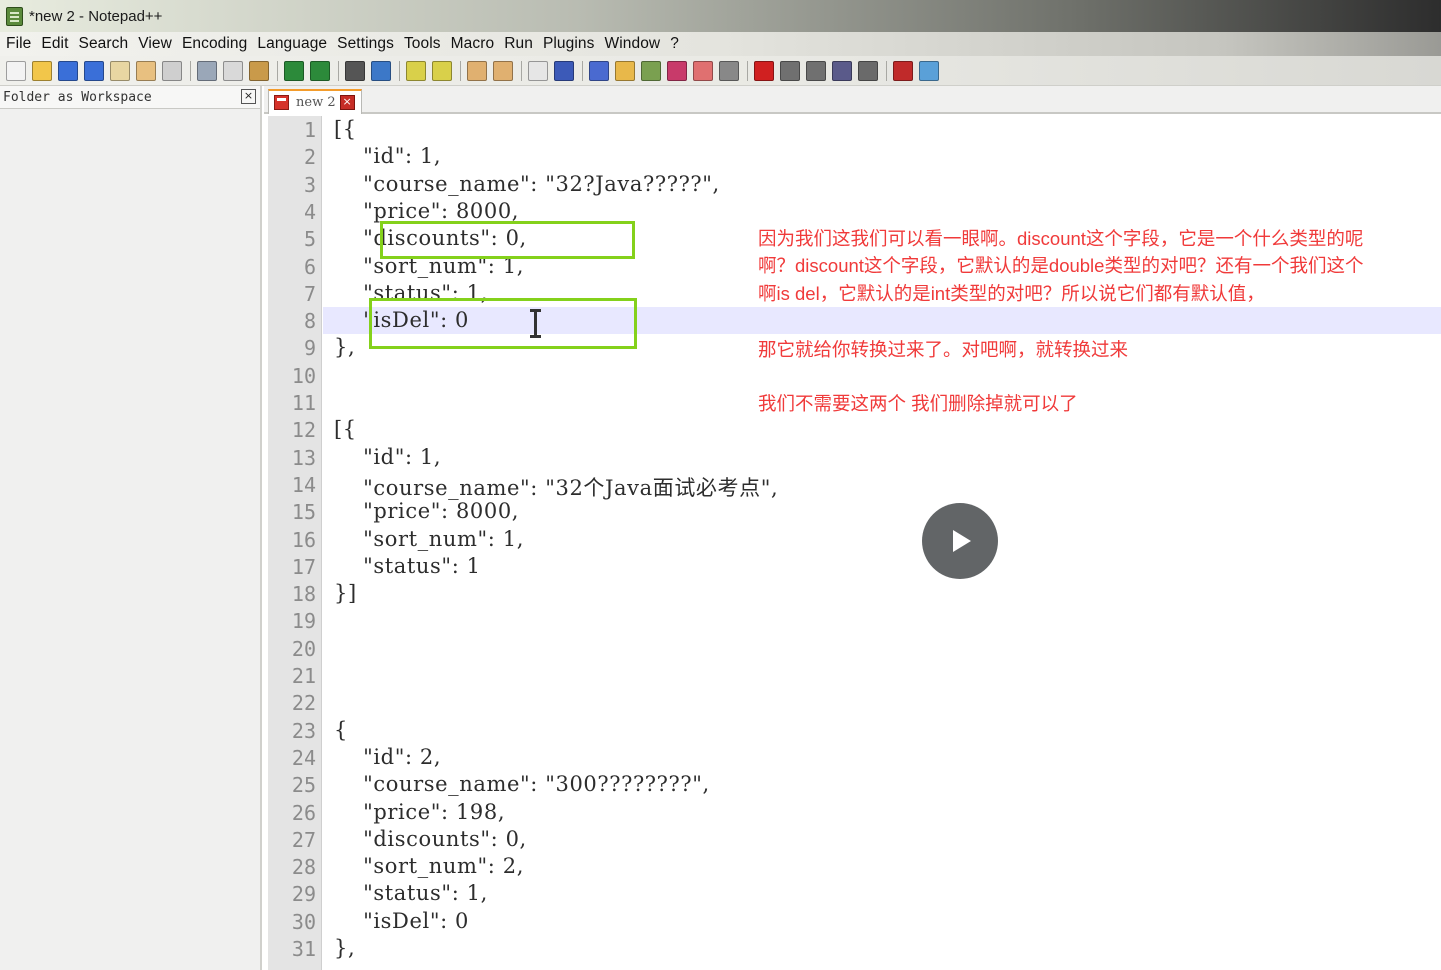 This screenshot has height=970, width=1441. What do you see at coordinates (442, 70) in the screenshot?
I see `zoom-out-icon` at bounding box center [442, 70].